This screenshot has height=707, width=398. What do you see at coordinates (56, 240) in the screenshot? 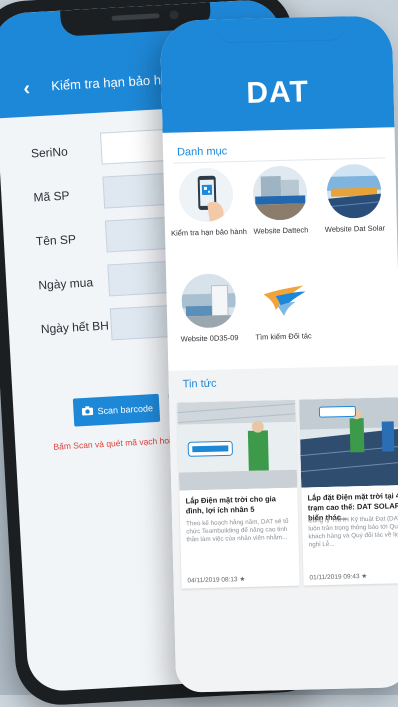
I see `field-label: Tên SP` at bounding box center [56, 240].